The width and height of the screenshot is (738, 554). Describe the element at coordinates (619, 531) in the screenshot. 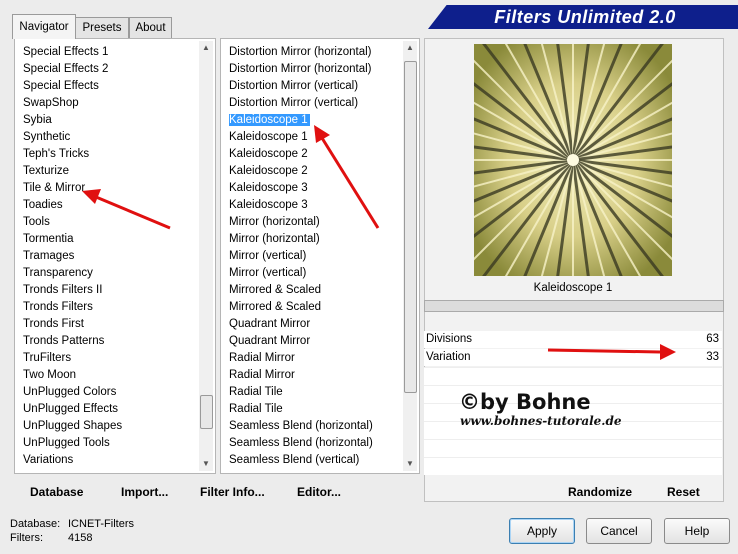

I see `cancel-button: Cancel` at that location.